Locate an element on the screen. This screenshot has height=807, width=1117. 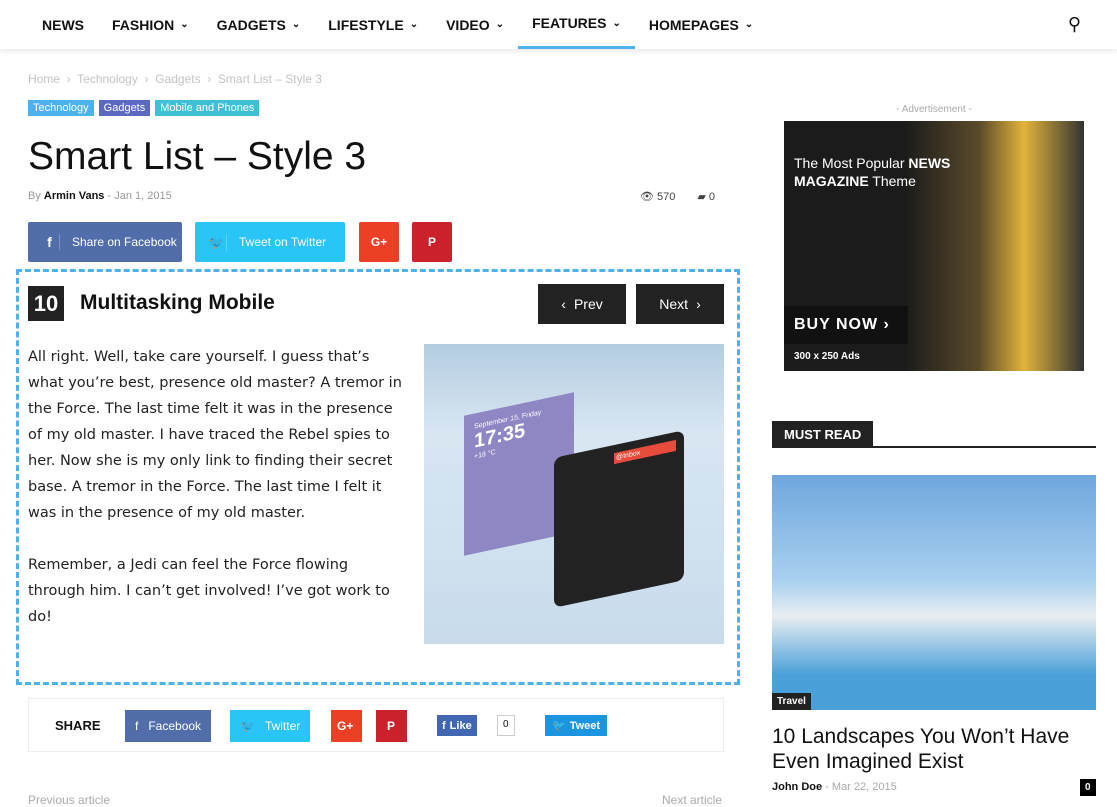
share-facebook-small: f Facebook is located at coordinates (168, 726).